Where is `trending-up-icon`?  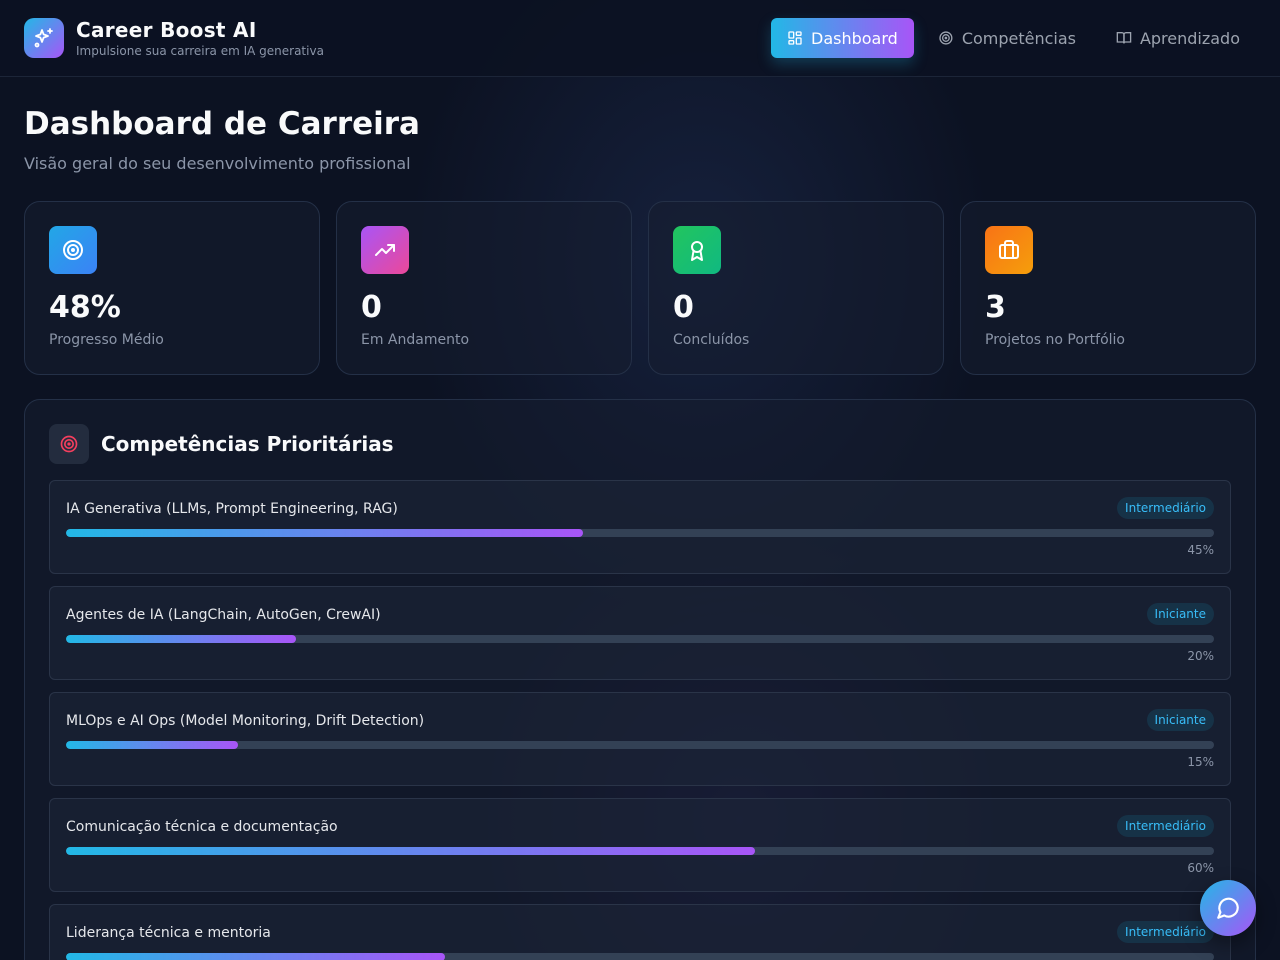
trending-up-icon is located at coordinates (385, 250).